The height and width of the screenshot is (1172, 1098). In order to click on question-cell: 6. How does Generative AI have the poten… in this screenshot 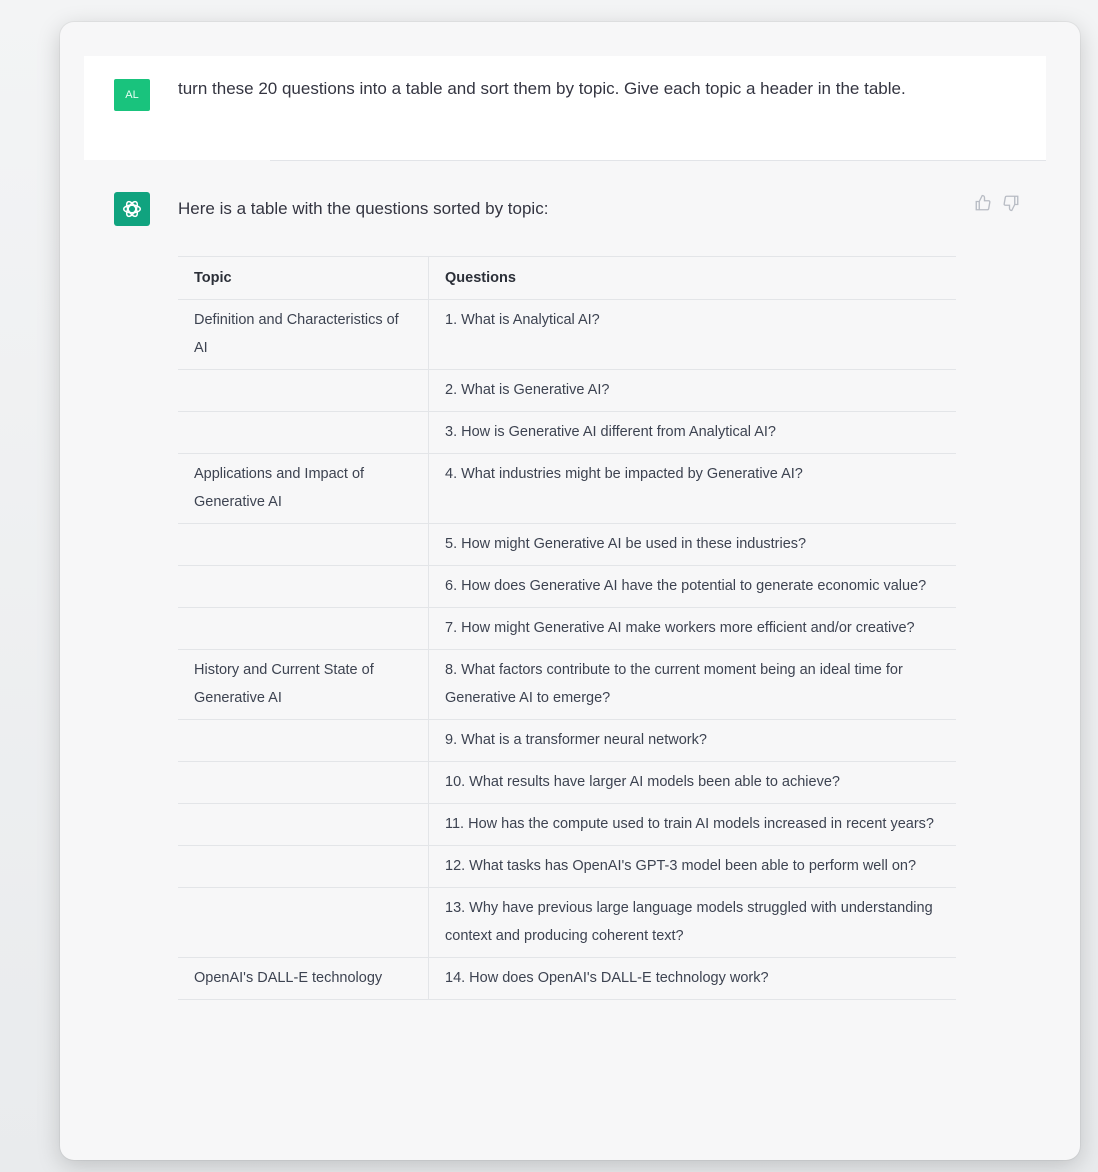, I will do `click(692, 586)`.